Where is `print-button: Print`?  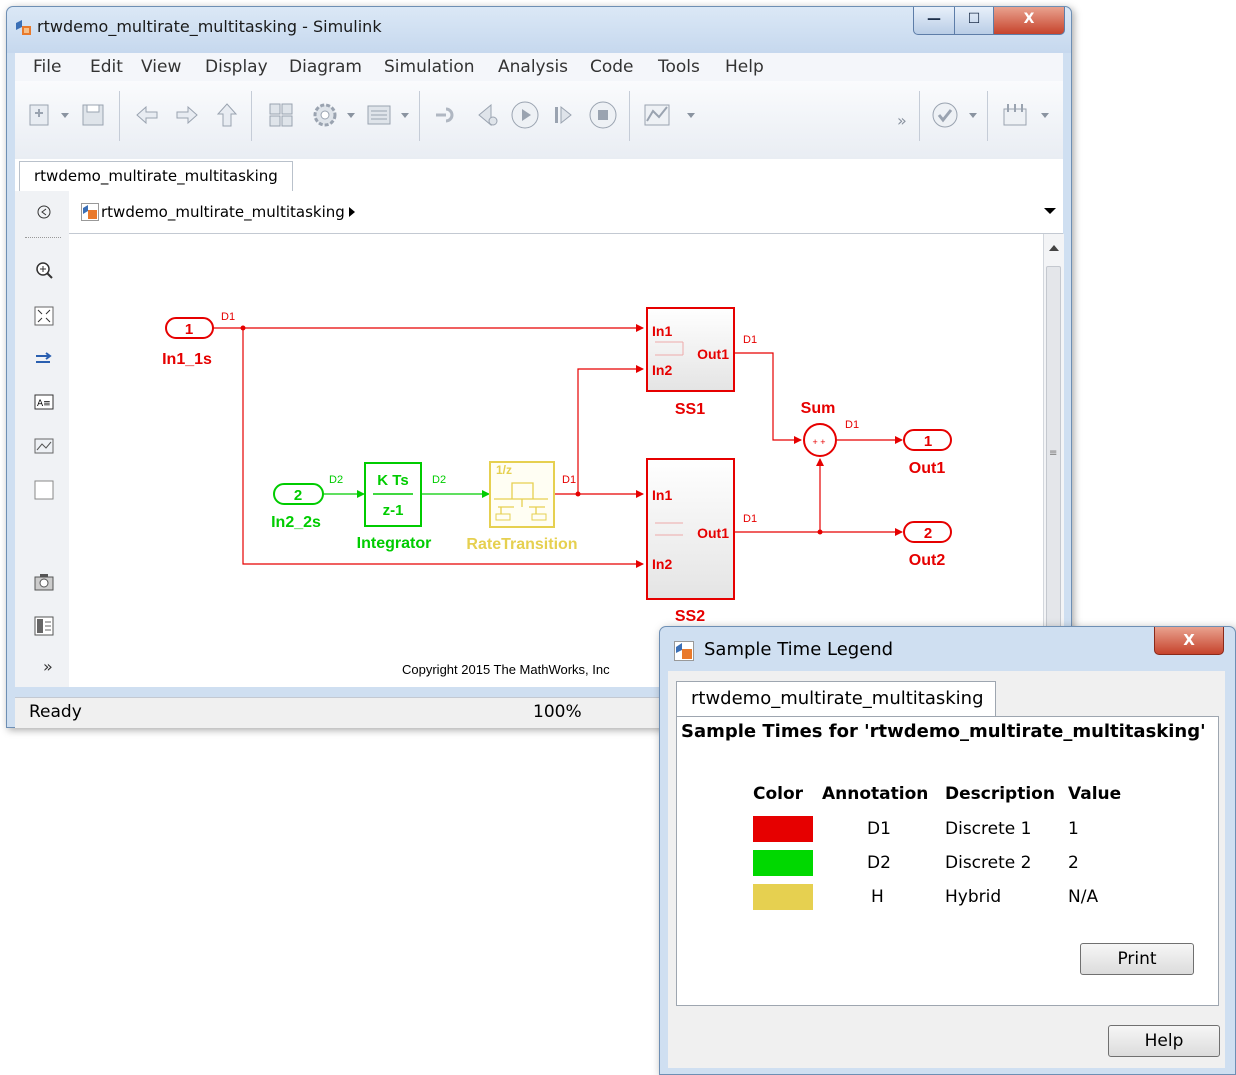 print-button: Print is located at coordinates (1137, 959).